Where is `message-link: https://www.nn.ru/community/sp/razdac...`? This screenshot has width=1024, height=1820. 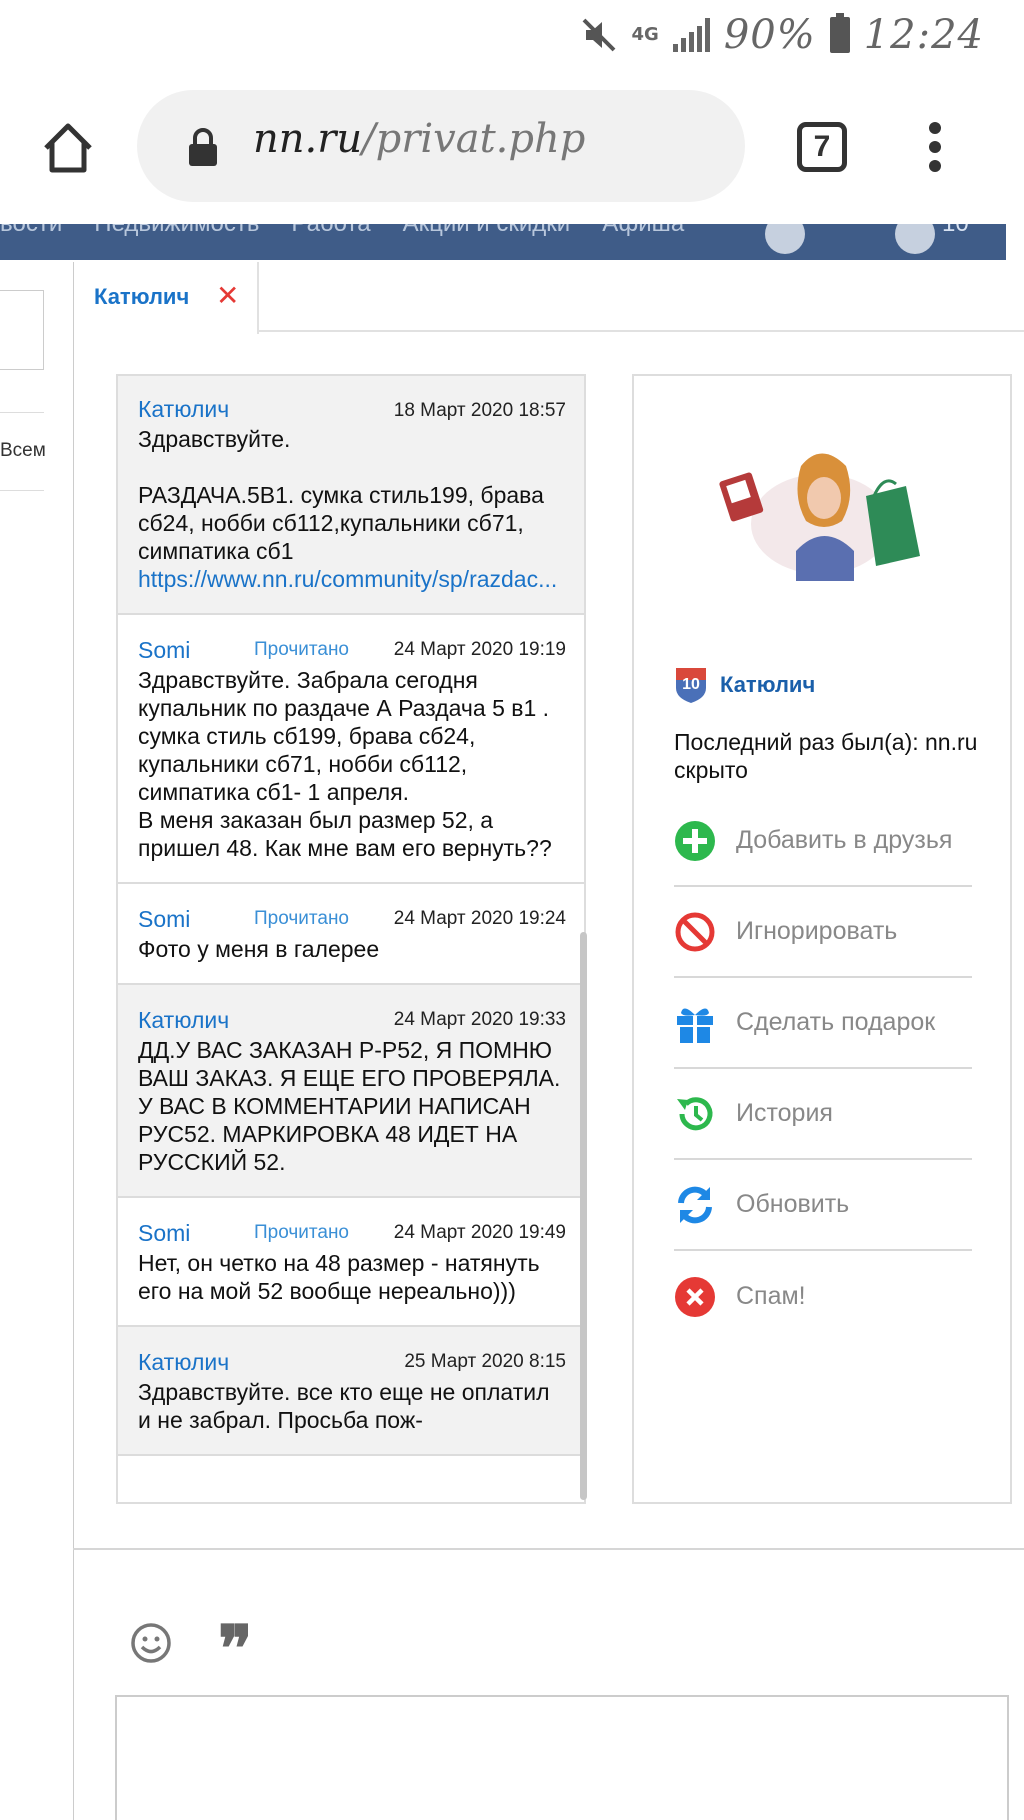
message-link: https://www.nn.ru/community/sp/razdac... is located at coordinates (351, 579).